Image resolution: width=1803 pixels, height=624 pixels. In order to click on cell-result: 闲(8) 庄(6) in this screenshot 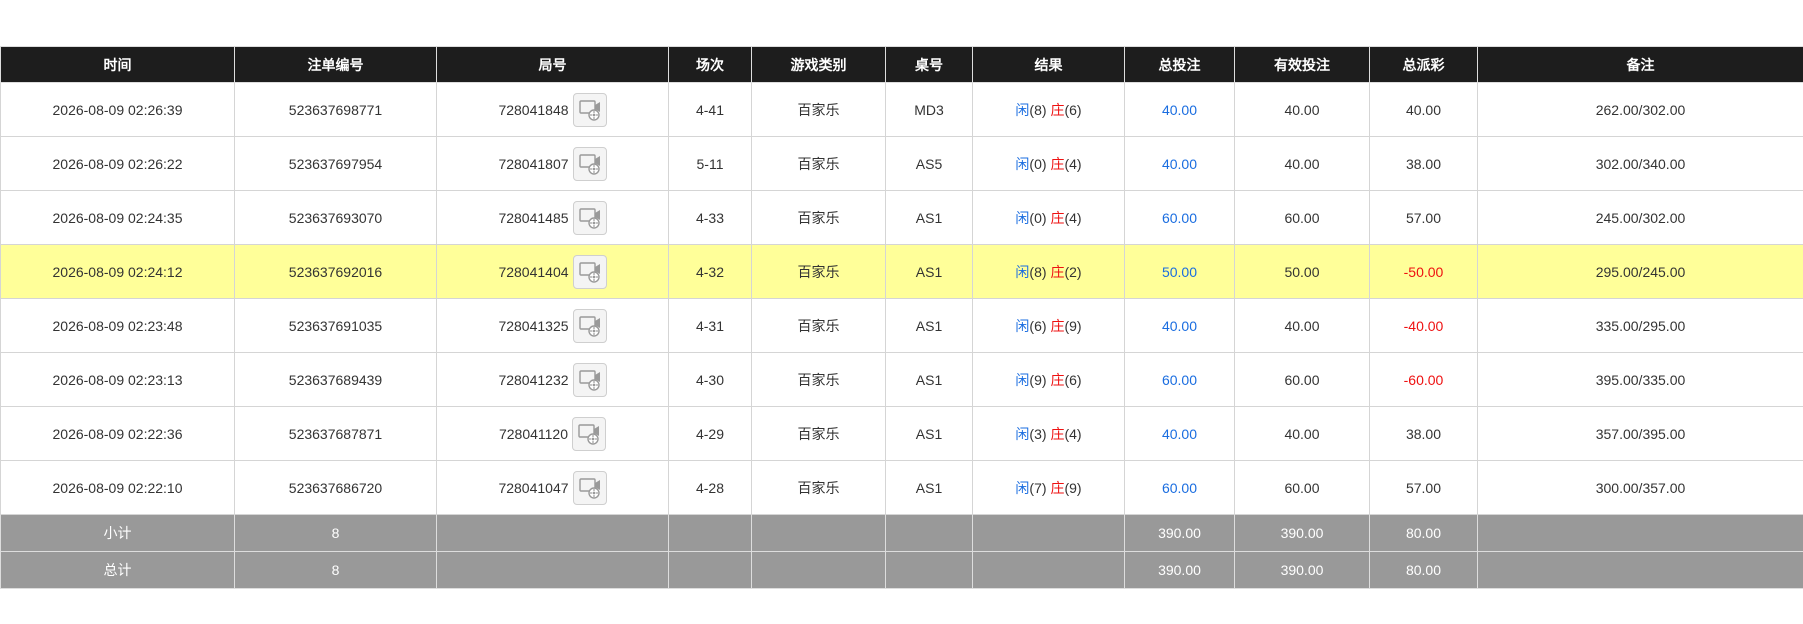, I will do `click(1048, 109)`.